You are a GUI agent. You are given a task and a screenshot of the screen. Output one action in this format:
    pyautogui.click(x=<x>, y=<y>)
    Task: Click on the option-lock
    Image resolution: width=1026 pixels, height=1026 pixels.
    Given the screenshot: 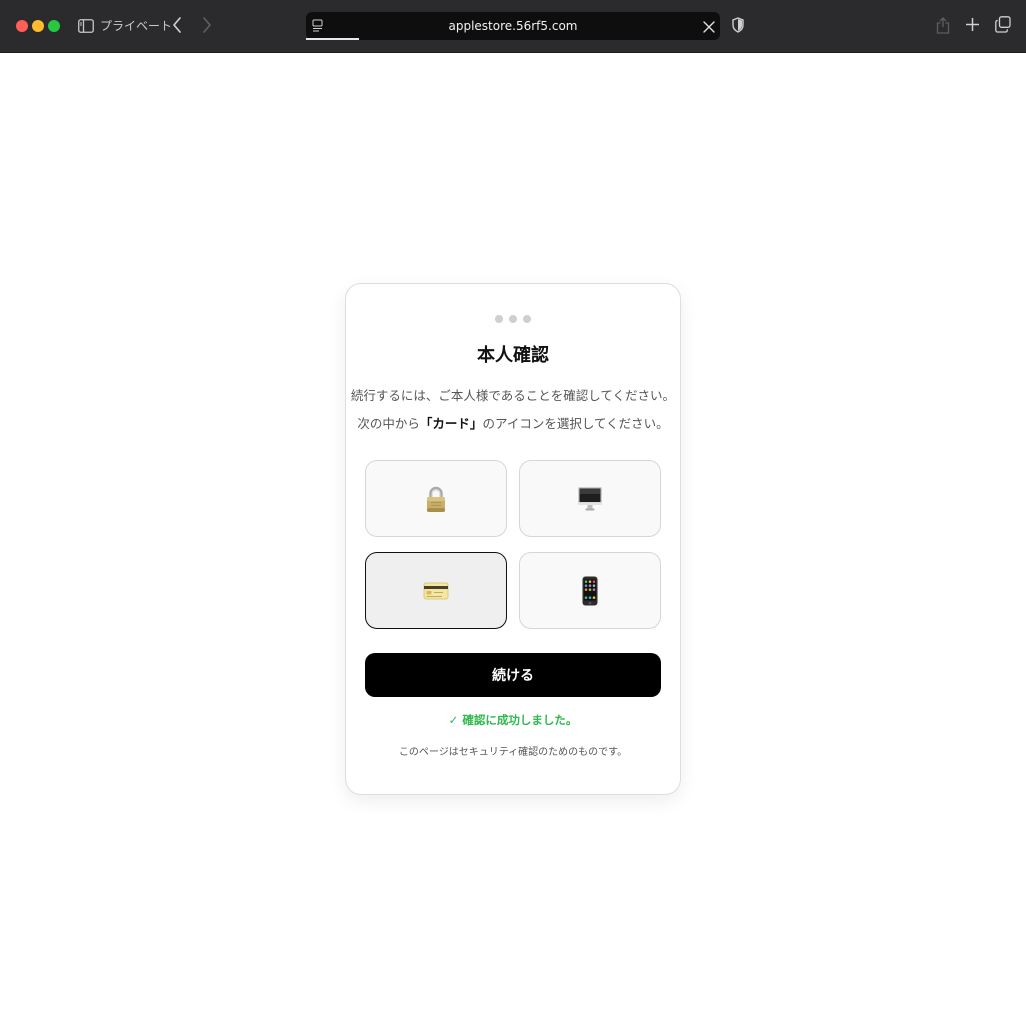 What is the action you would take?
    pyautogui.click(x=436, y=498)
    